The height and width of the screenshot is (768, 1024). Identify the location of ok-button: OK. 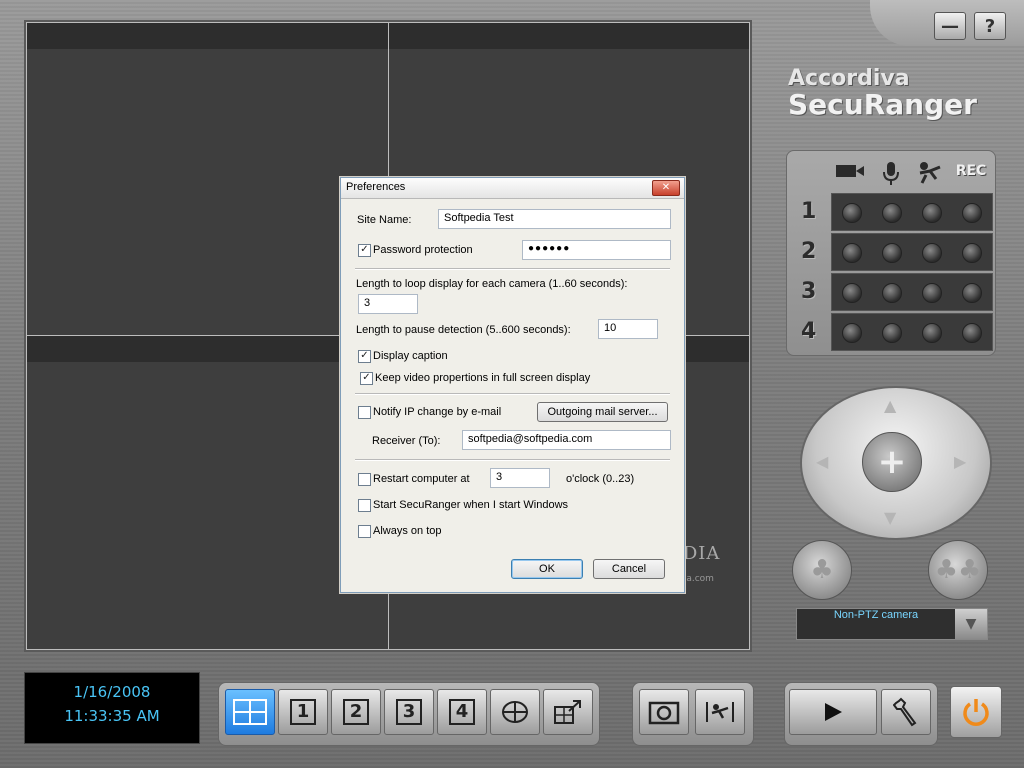
(547, 569).